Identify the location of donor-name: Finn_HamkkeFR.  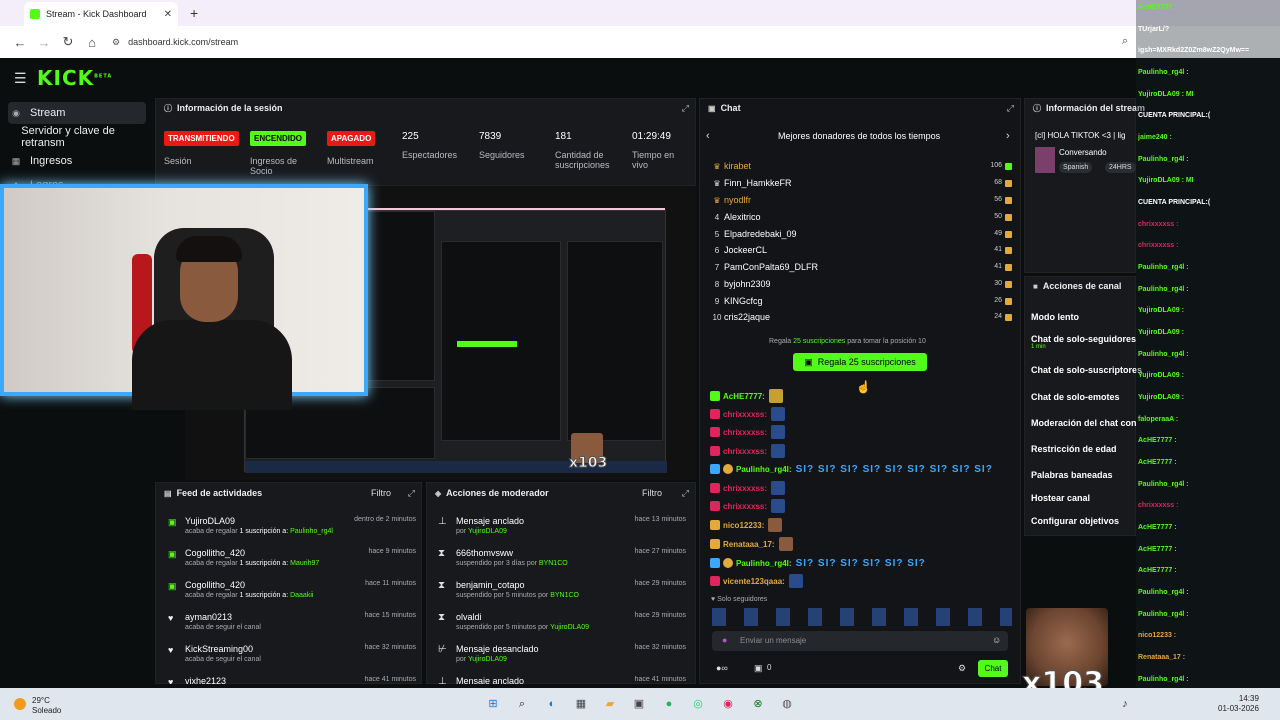
(758, 183).